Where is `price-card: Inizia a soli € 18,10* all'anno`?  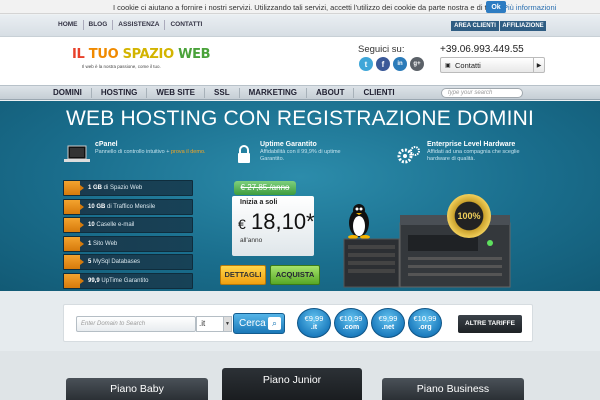 price-card: Inizia a soli € 18,10* all'anno is located at coordinates (273, 226).